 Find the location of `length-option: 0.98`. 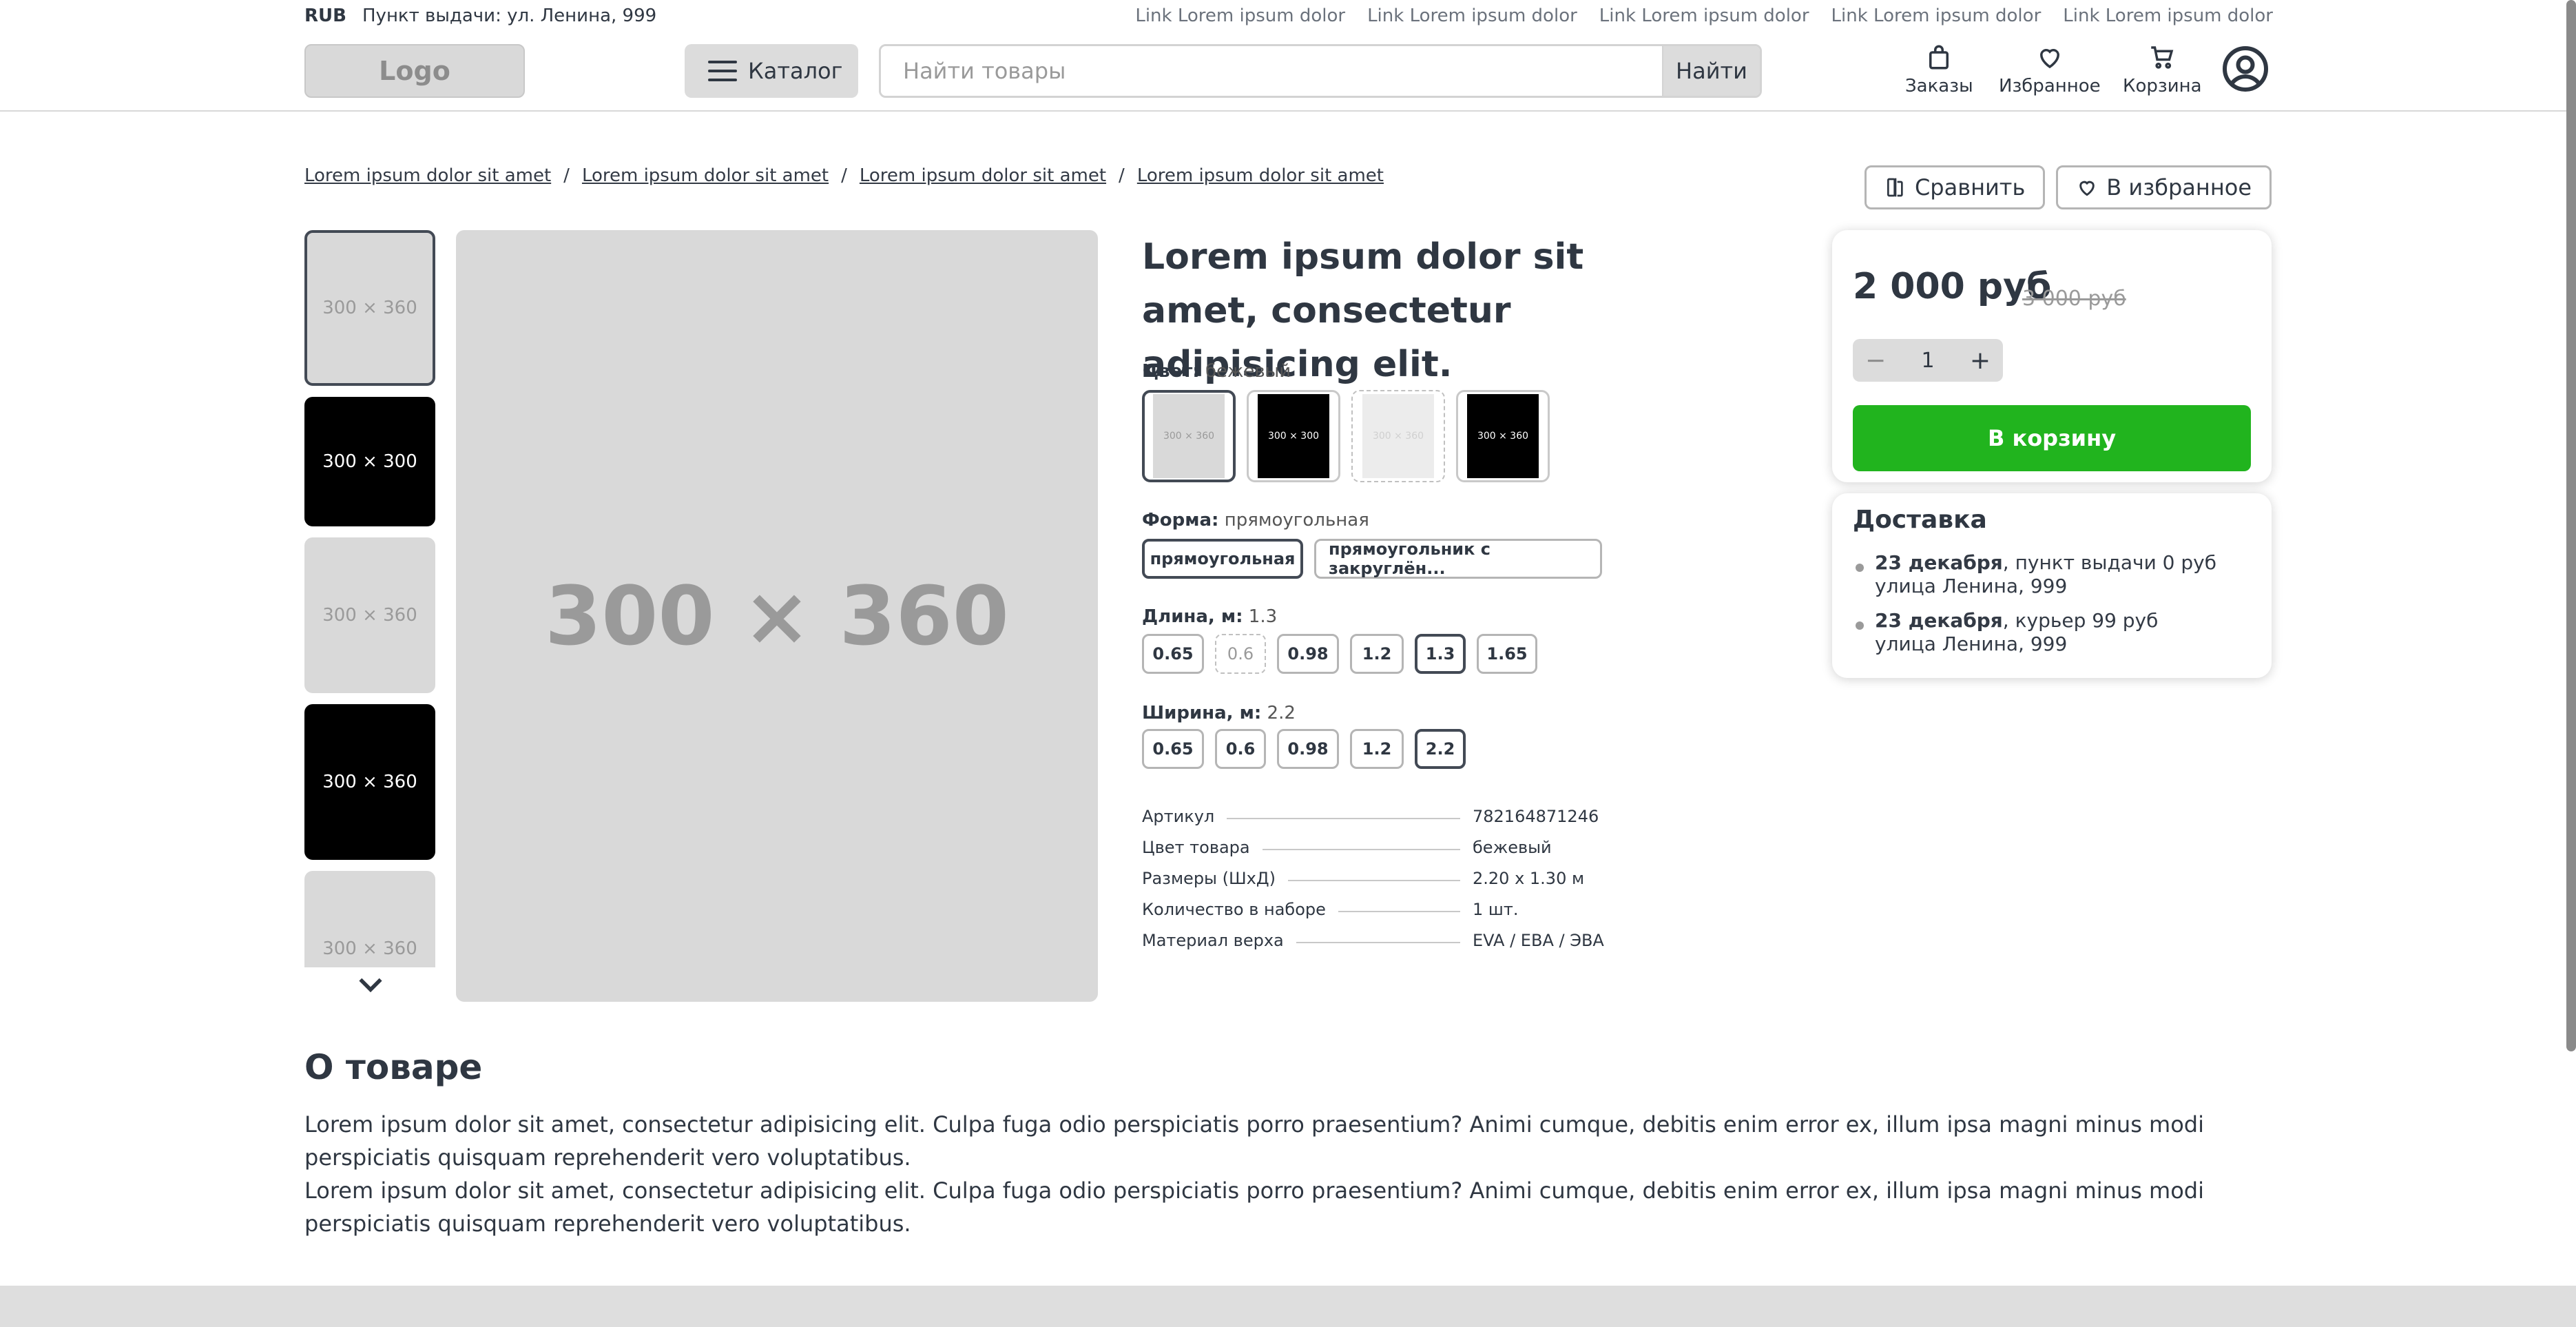

length-option: 0.98 is located at coordinates (1308, 654).